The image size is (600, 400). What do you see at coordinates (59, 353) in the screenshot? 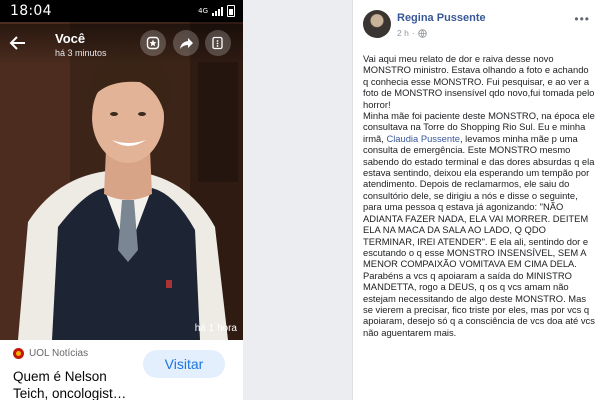
I see `link-source-label: UOL Notícias` at bounding box center [59, 353].